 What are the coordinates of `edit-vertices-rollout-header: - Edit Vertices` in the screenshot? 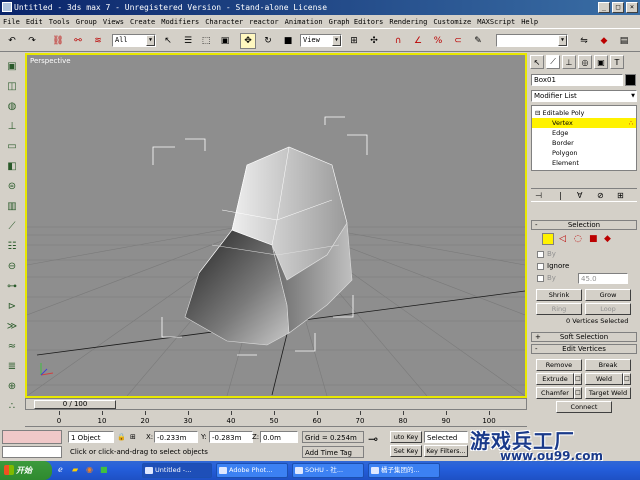 It's located at (584, 349).